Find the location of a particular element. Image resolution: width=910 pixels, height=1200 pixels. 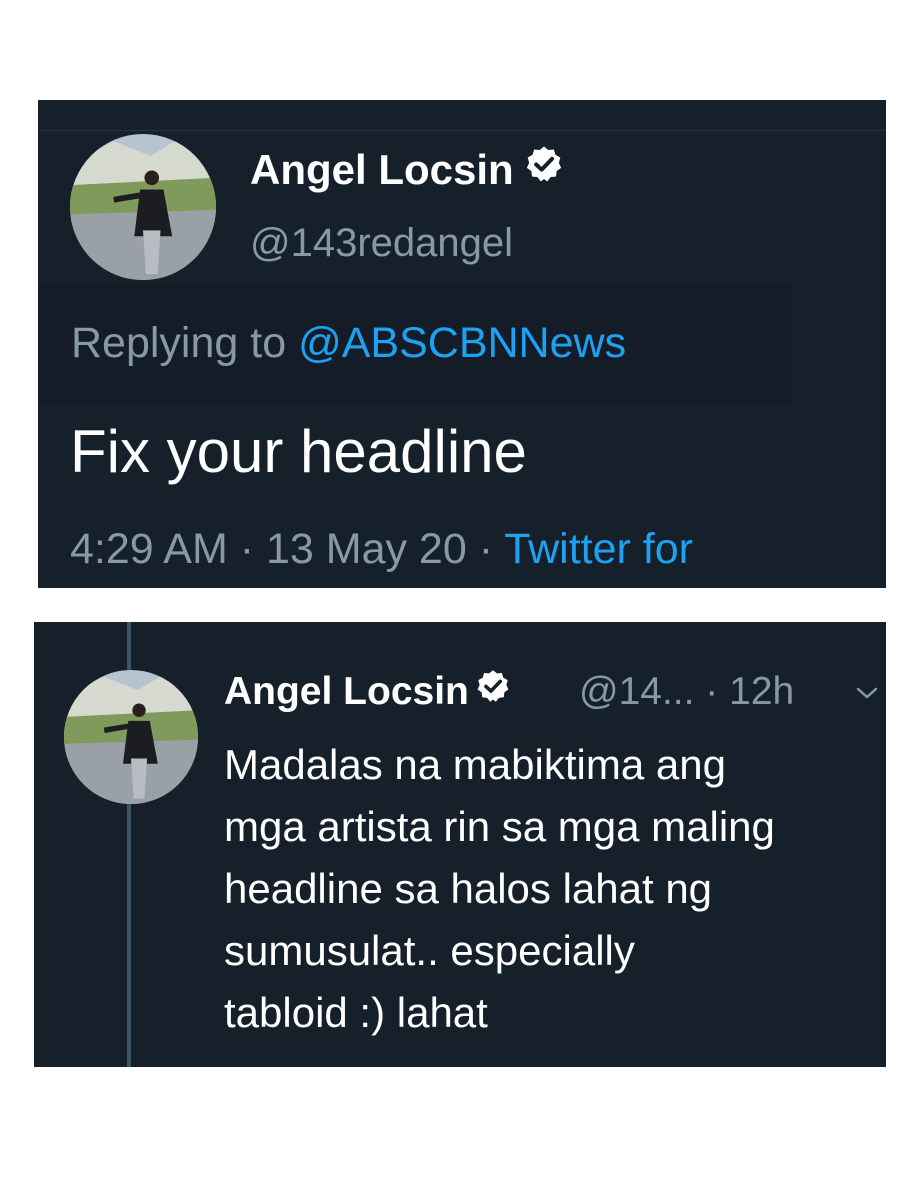

tweet-text-line: mga artista rin sa mga maling is located at coordinates (499, 826).